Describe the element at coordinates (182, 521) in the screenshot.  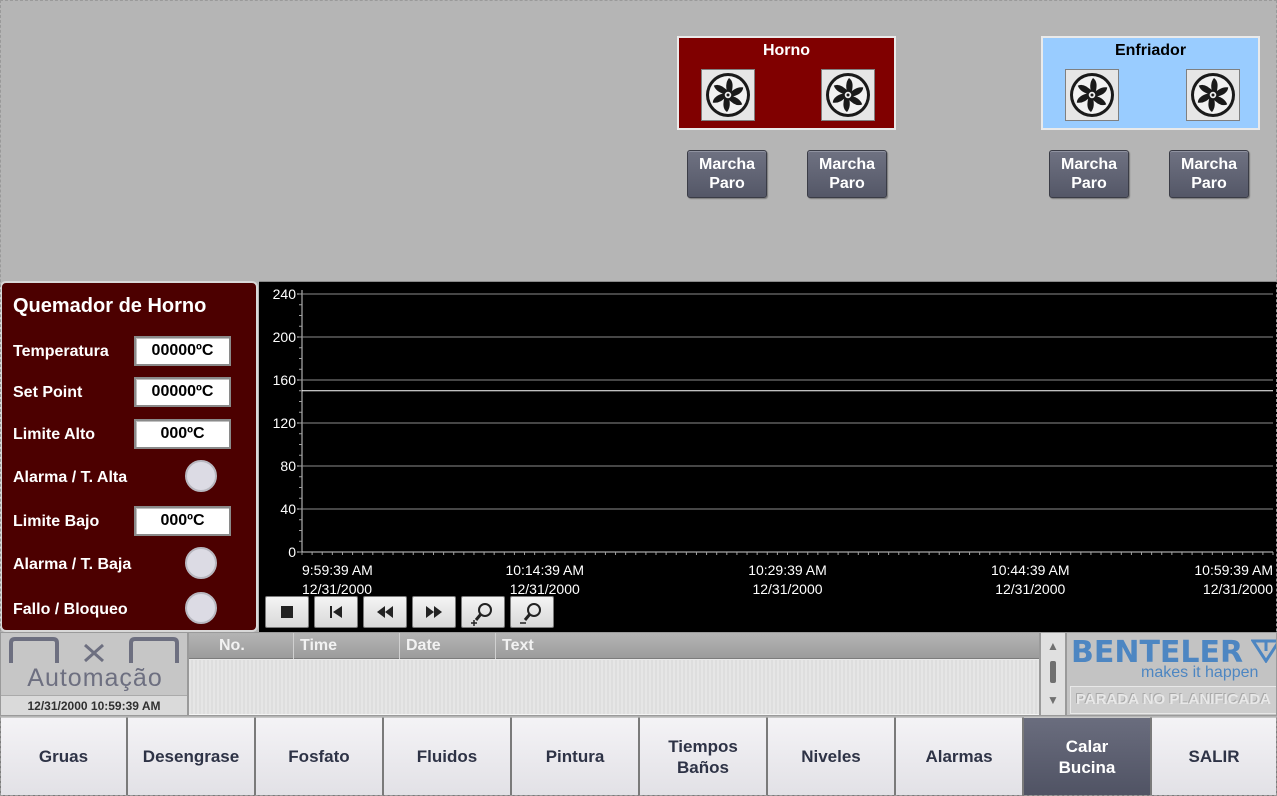
I see `limite-bajo-field: 000ºC` at that location.